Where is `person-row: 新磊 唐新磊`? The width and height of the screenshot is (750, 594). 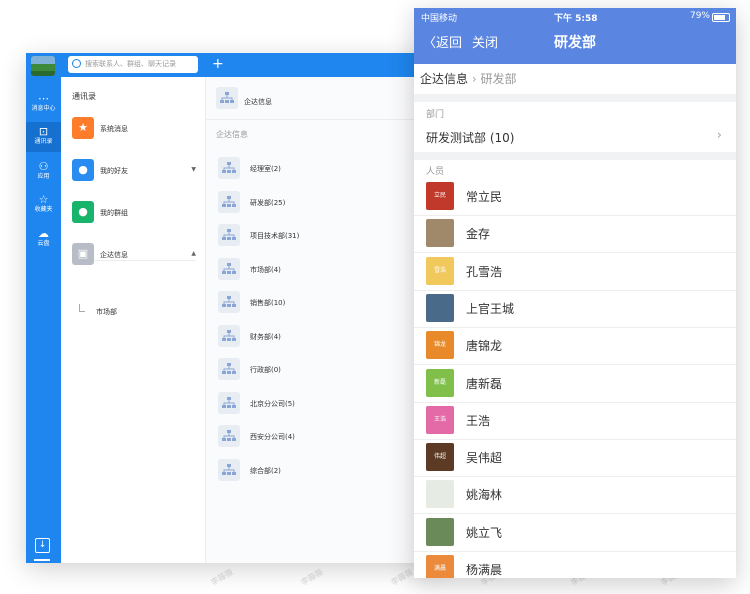
person-row: 新磊 唐新磊 is located at coordinates (575, 384).